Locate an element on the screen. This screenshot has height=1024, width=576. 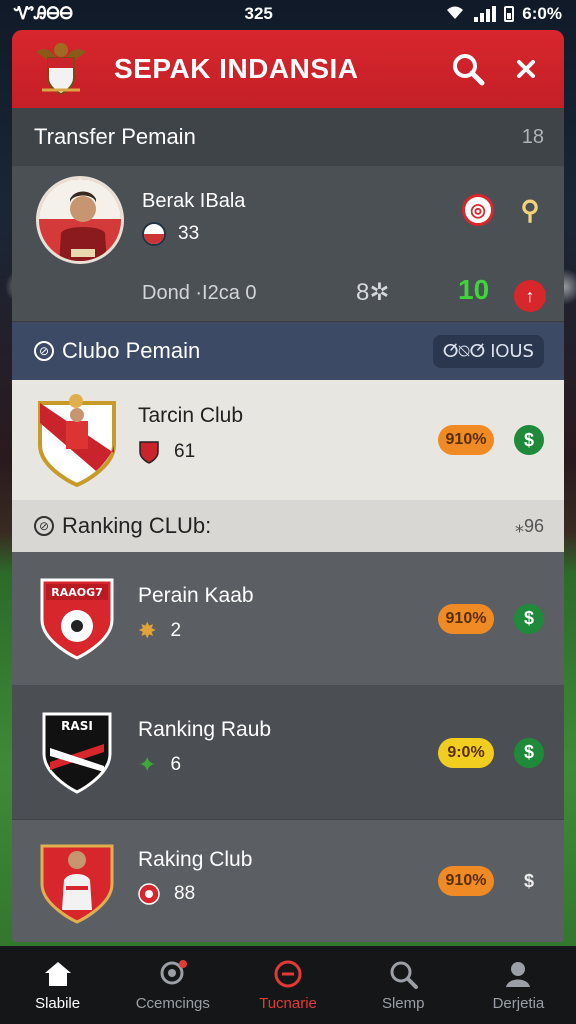
battery-percent: 6:0% is located at coordinates (542, 13).